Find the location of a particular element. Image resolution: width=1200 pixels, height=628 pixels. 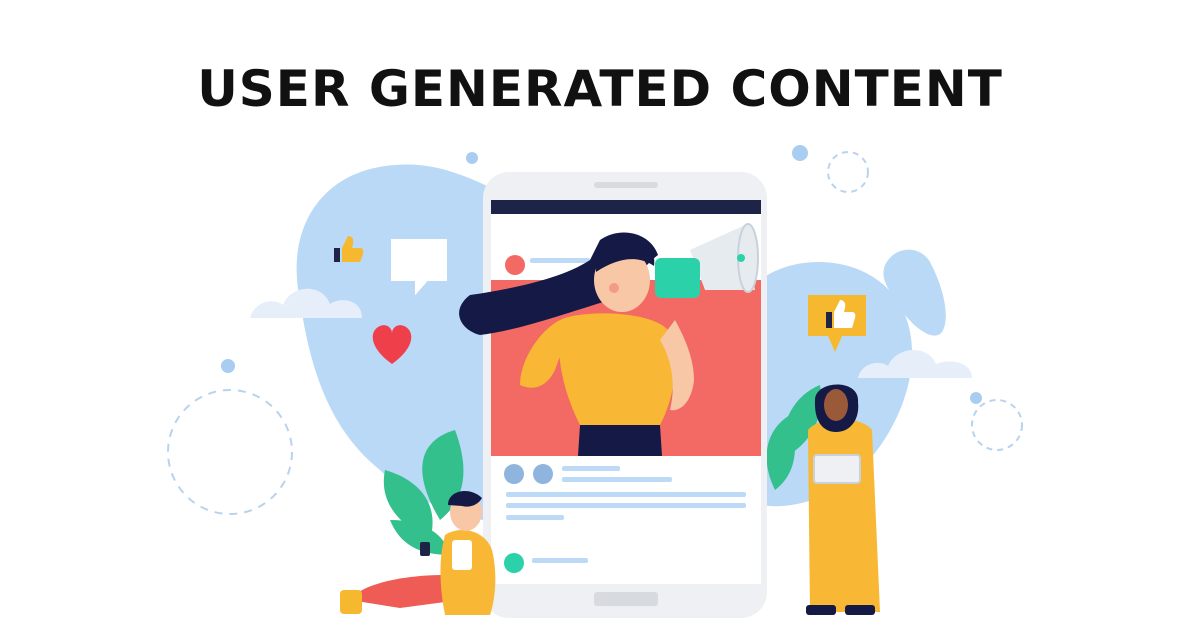

standing-woman-face is located at coordinates (836, 405).